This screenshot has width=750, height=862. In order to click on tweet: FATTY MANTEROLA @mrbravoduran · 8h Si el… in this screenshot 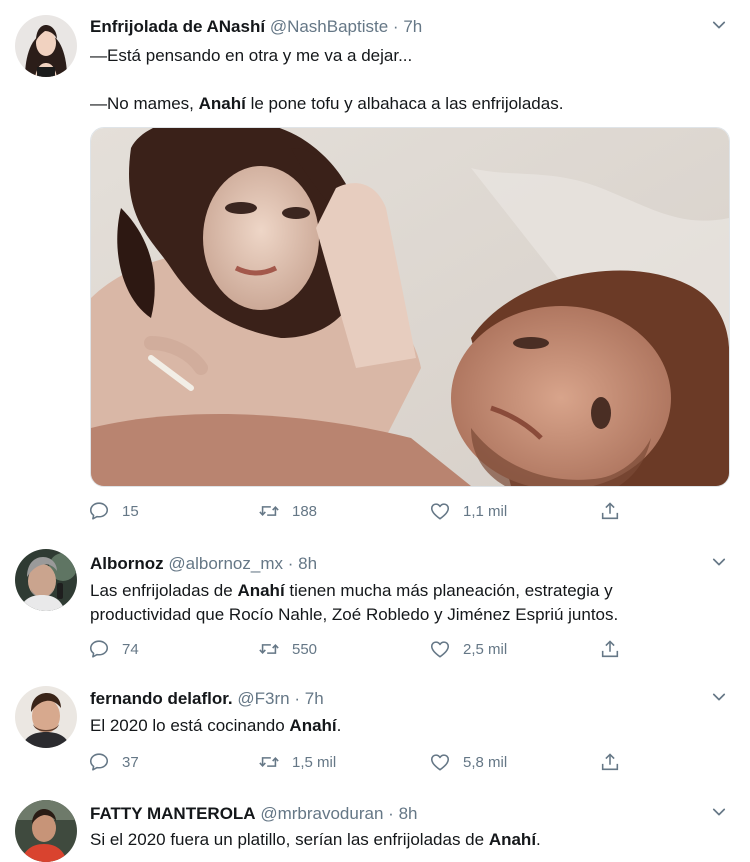, I will do `click(375, 825)`.